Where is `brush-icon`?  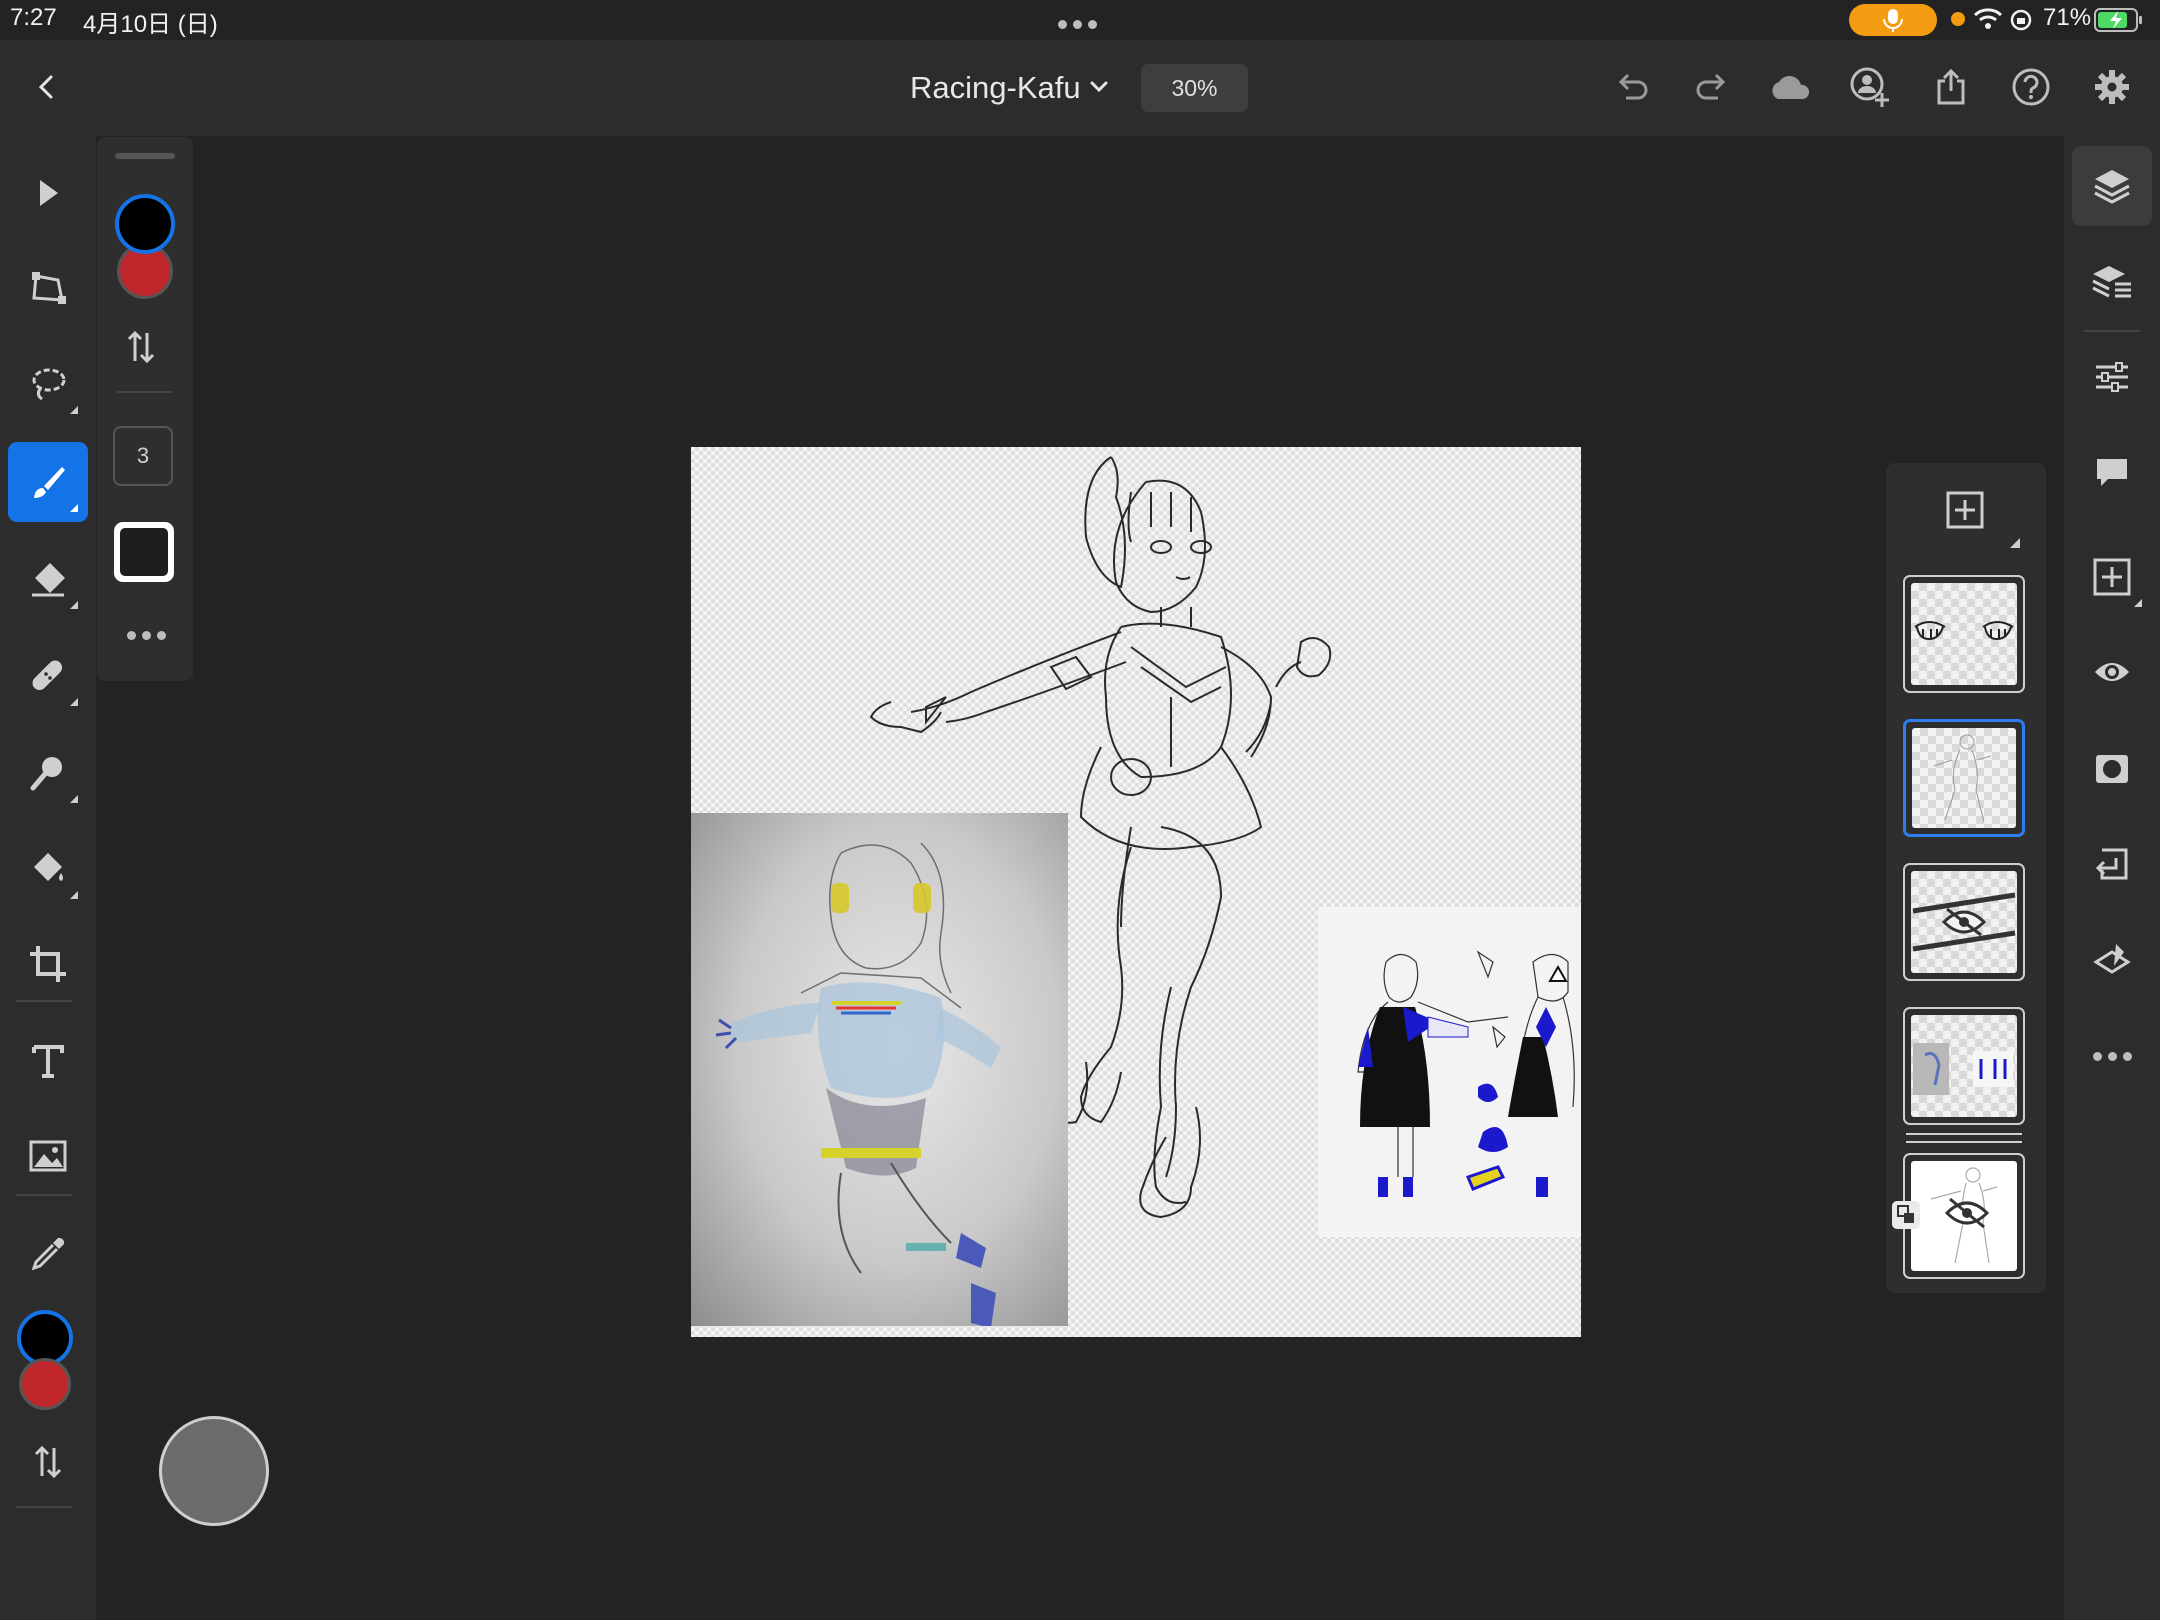
brush-icon is located at coordinates (48, 482).